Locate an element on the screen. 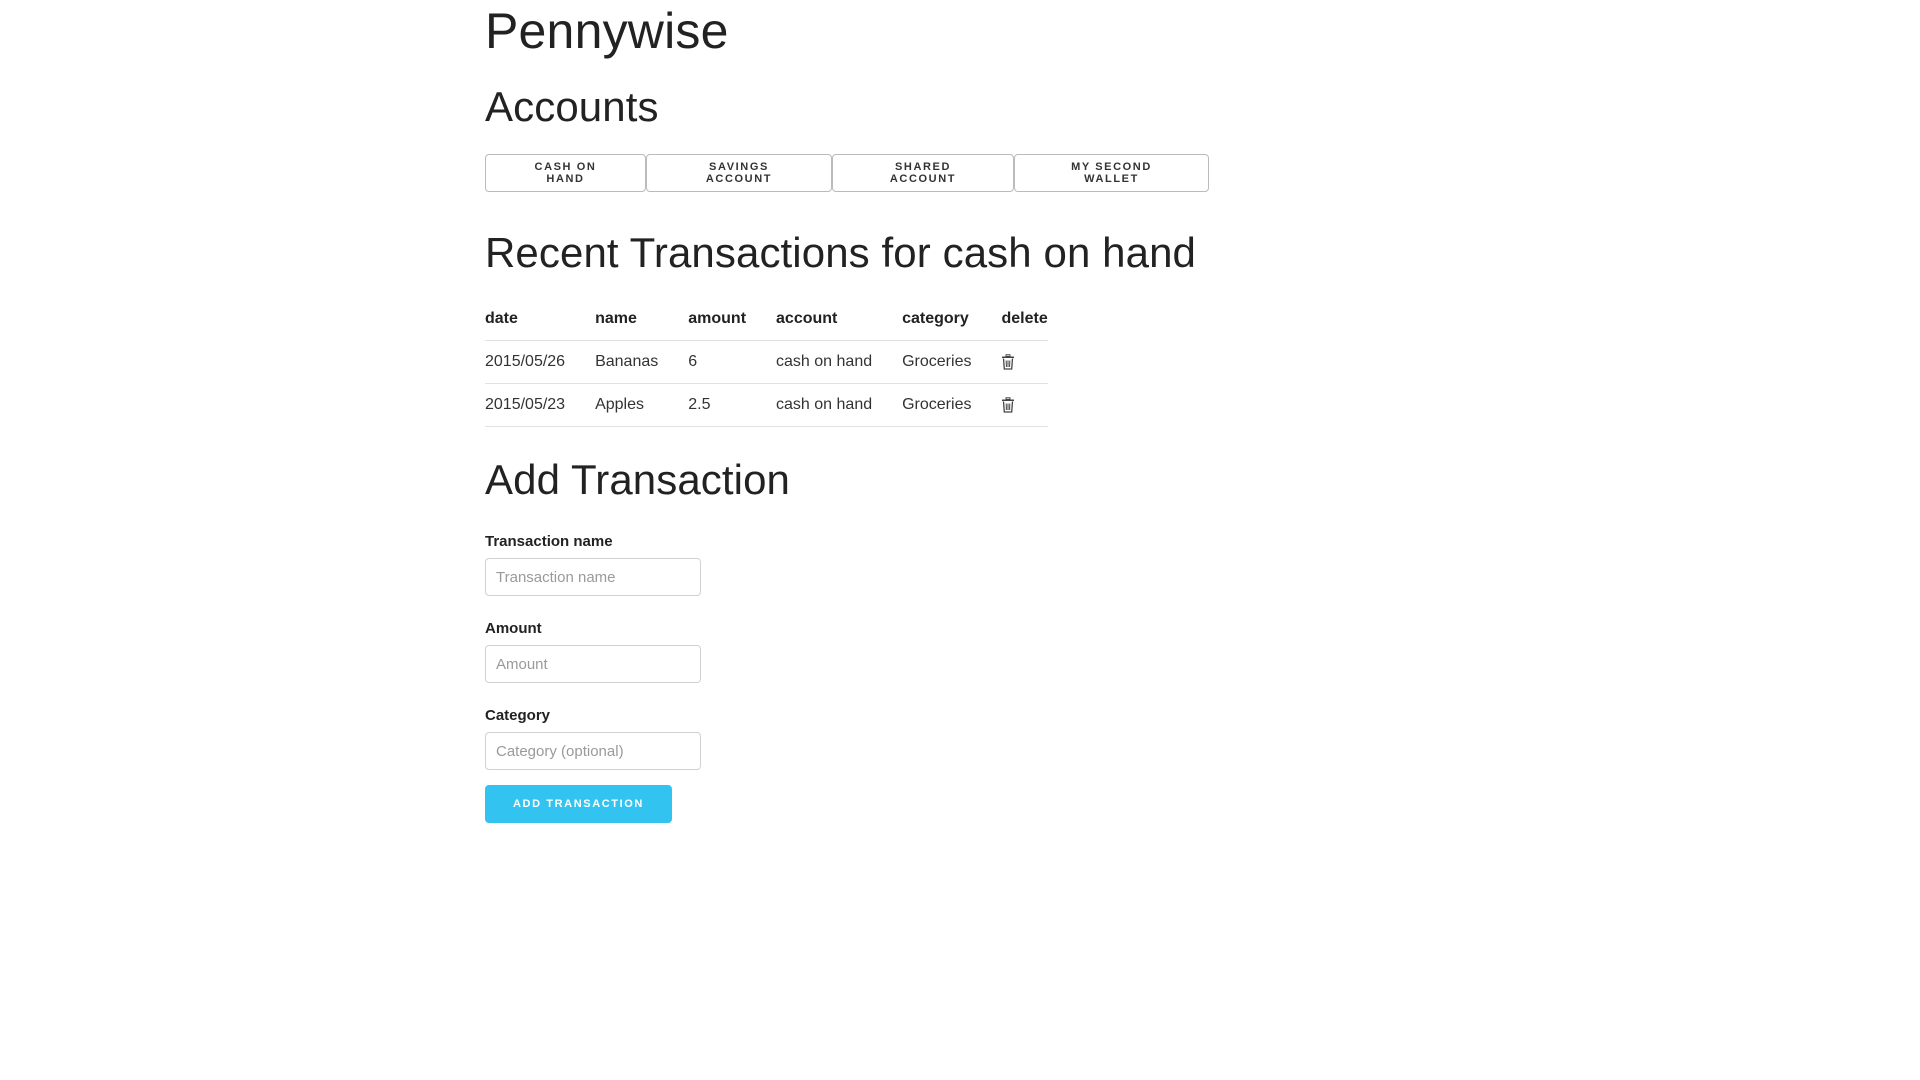 The height and width of the screenshot is (1080, 1920). cell-date: 2015/05/23 is located at coordinates (540, 405).